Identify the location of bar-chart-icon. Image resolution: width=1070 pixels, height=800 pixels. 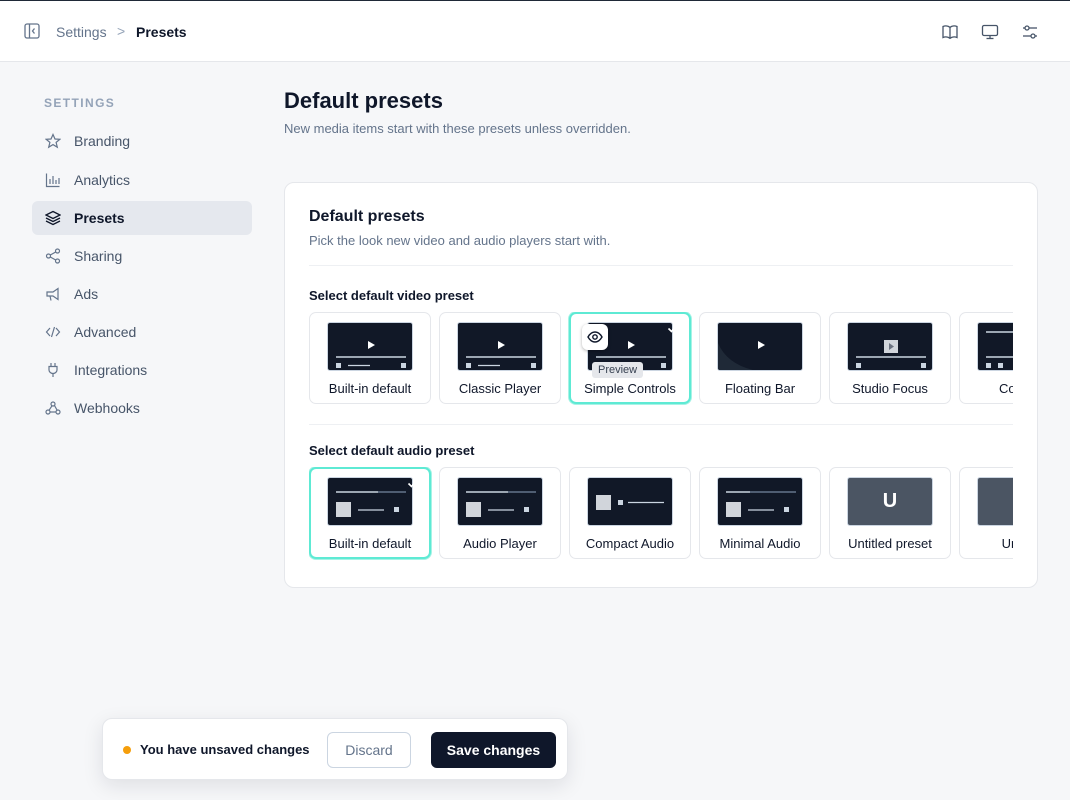
(52, 180).